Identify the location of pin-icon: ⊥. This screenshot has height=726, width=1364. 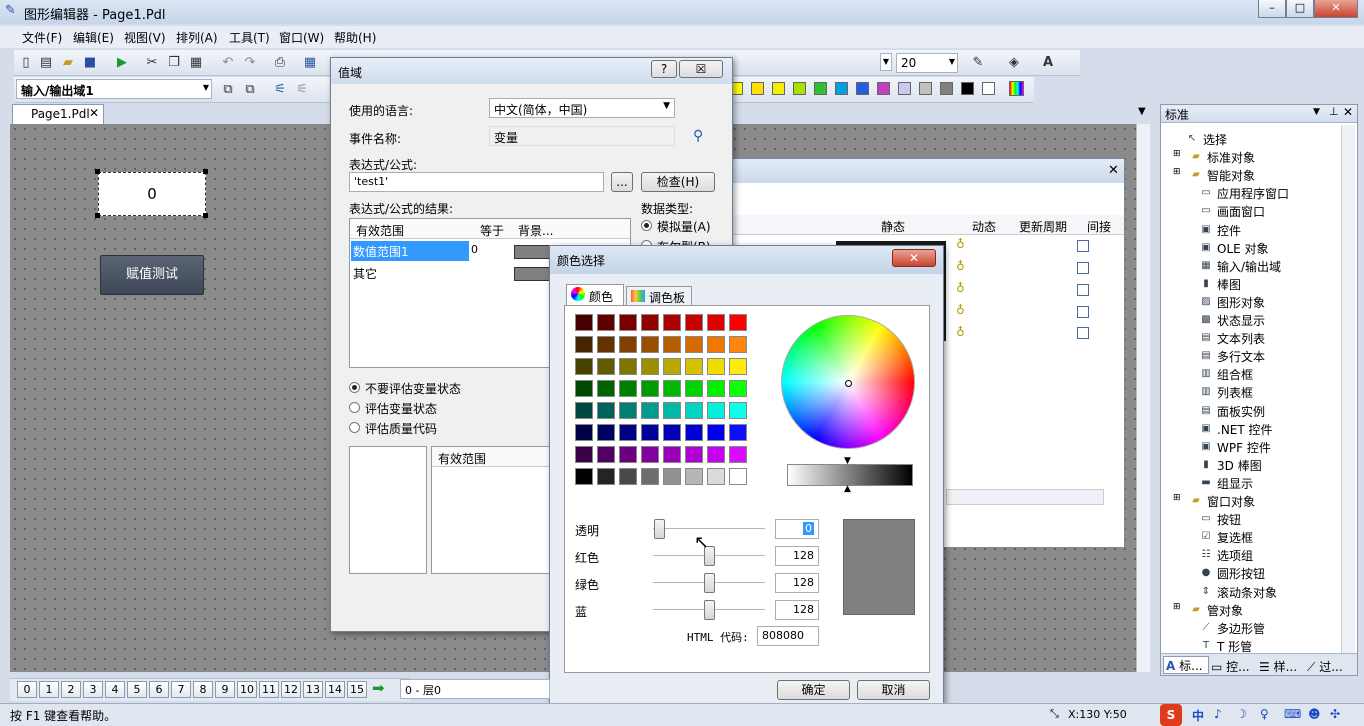
(1334, 111).